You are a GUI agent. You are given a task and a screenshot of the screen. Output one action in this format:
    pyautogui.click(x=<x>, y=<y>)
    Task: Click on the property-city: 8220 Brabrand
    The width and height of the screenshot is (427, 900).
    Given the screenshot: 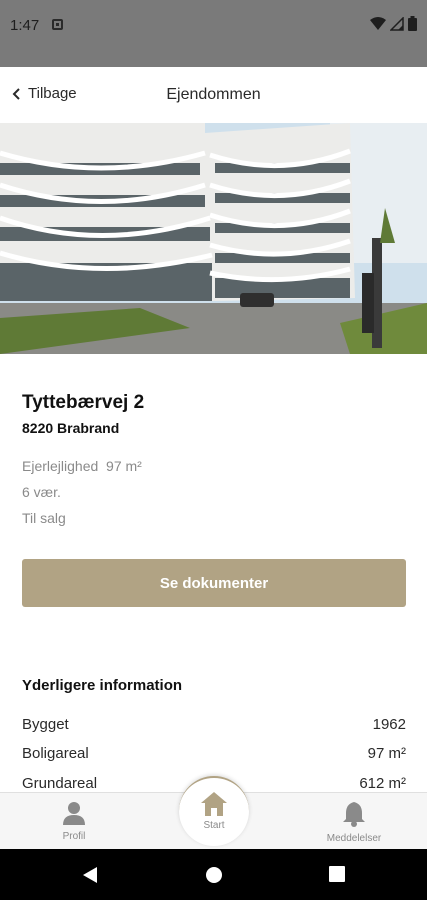 What is the action you would take?
    pyautogui.click(x=71, y=428)
    